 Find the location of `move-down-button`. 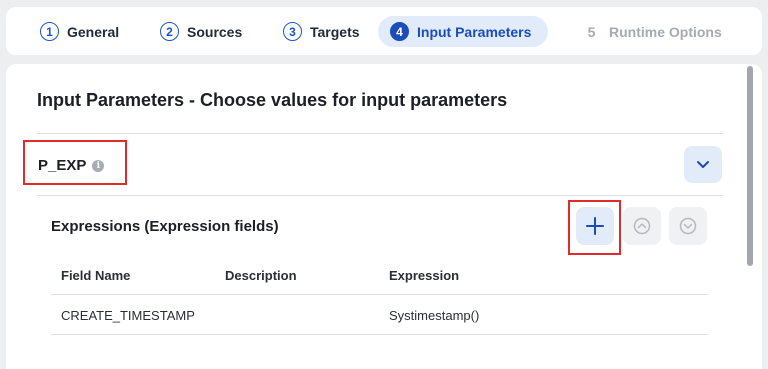

move-down-button is located at coordinates (688, 226).